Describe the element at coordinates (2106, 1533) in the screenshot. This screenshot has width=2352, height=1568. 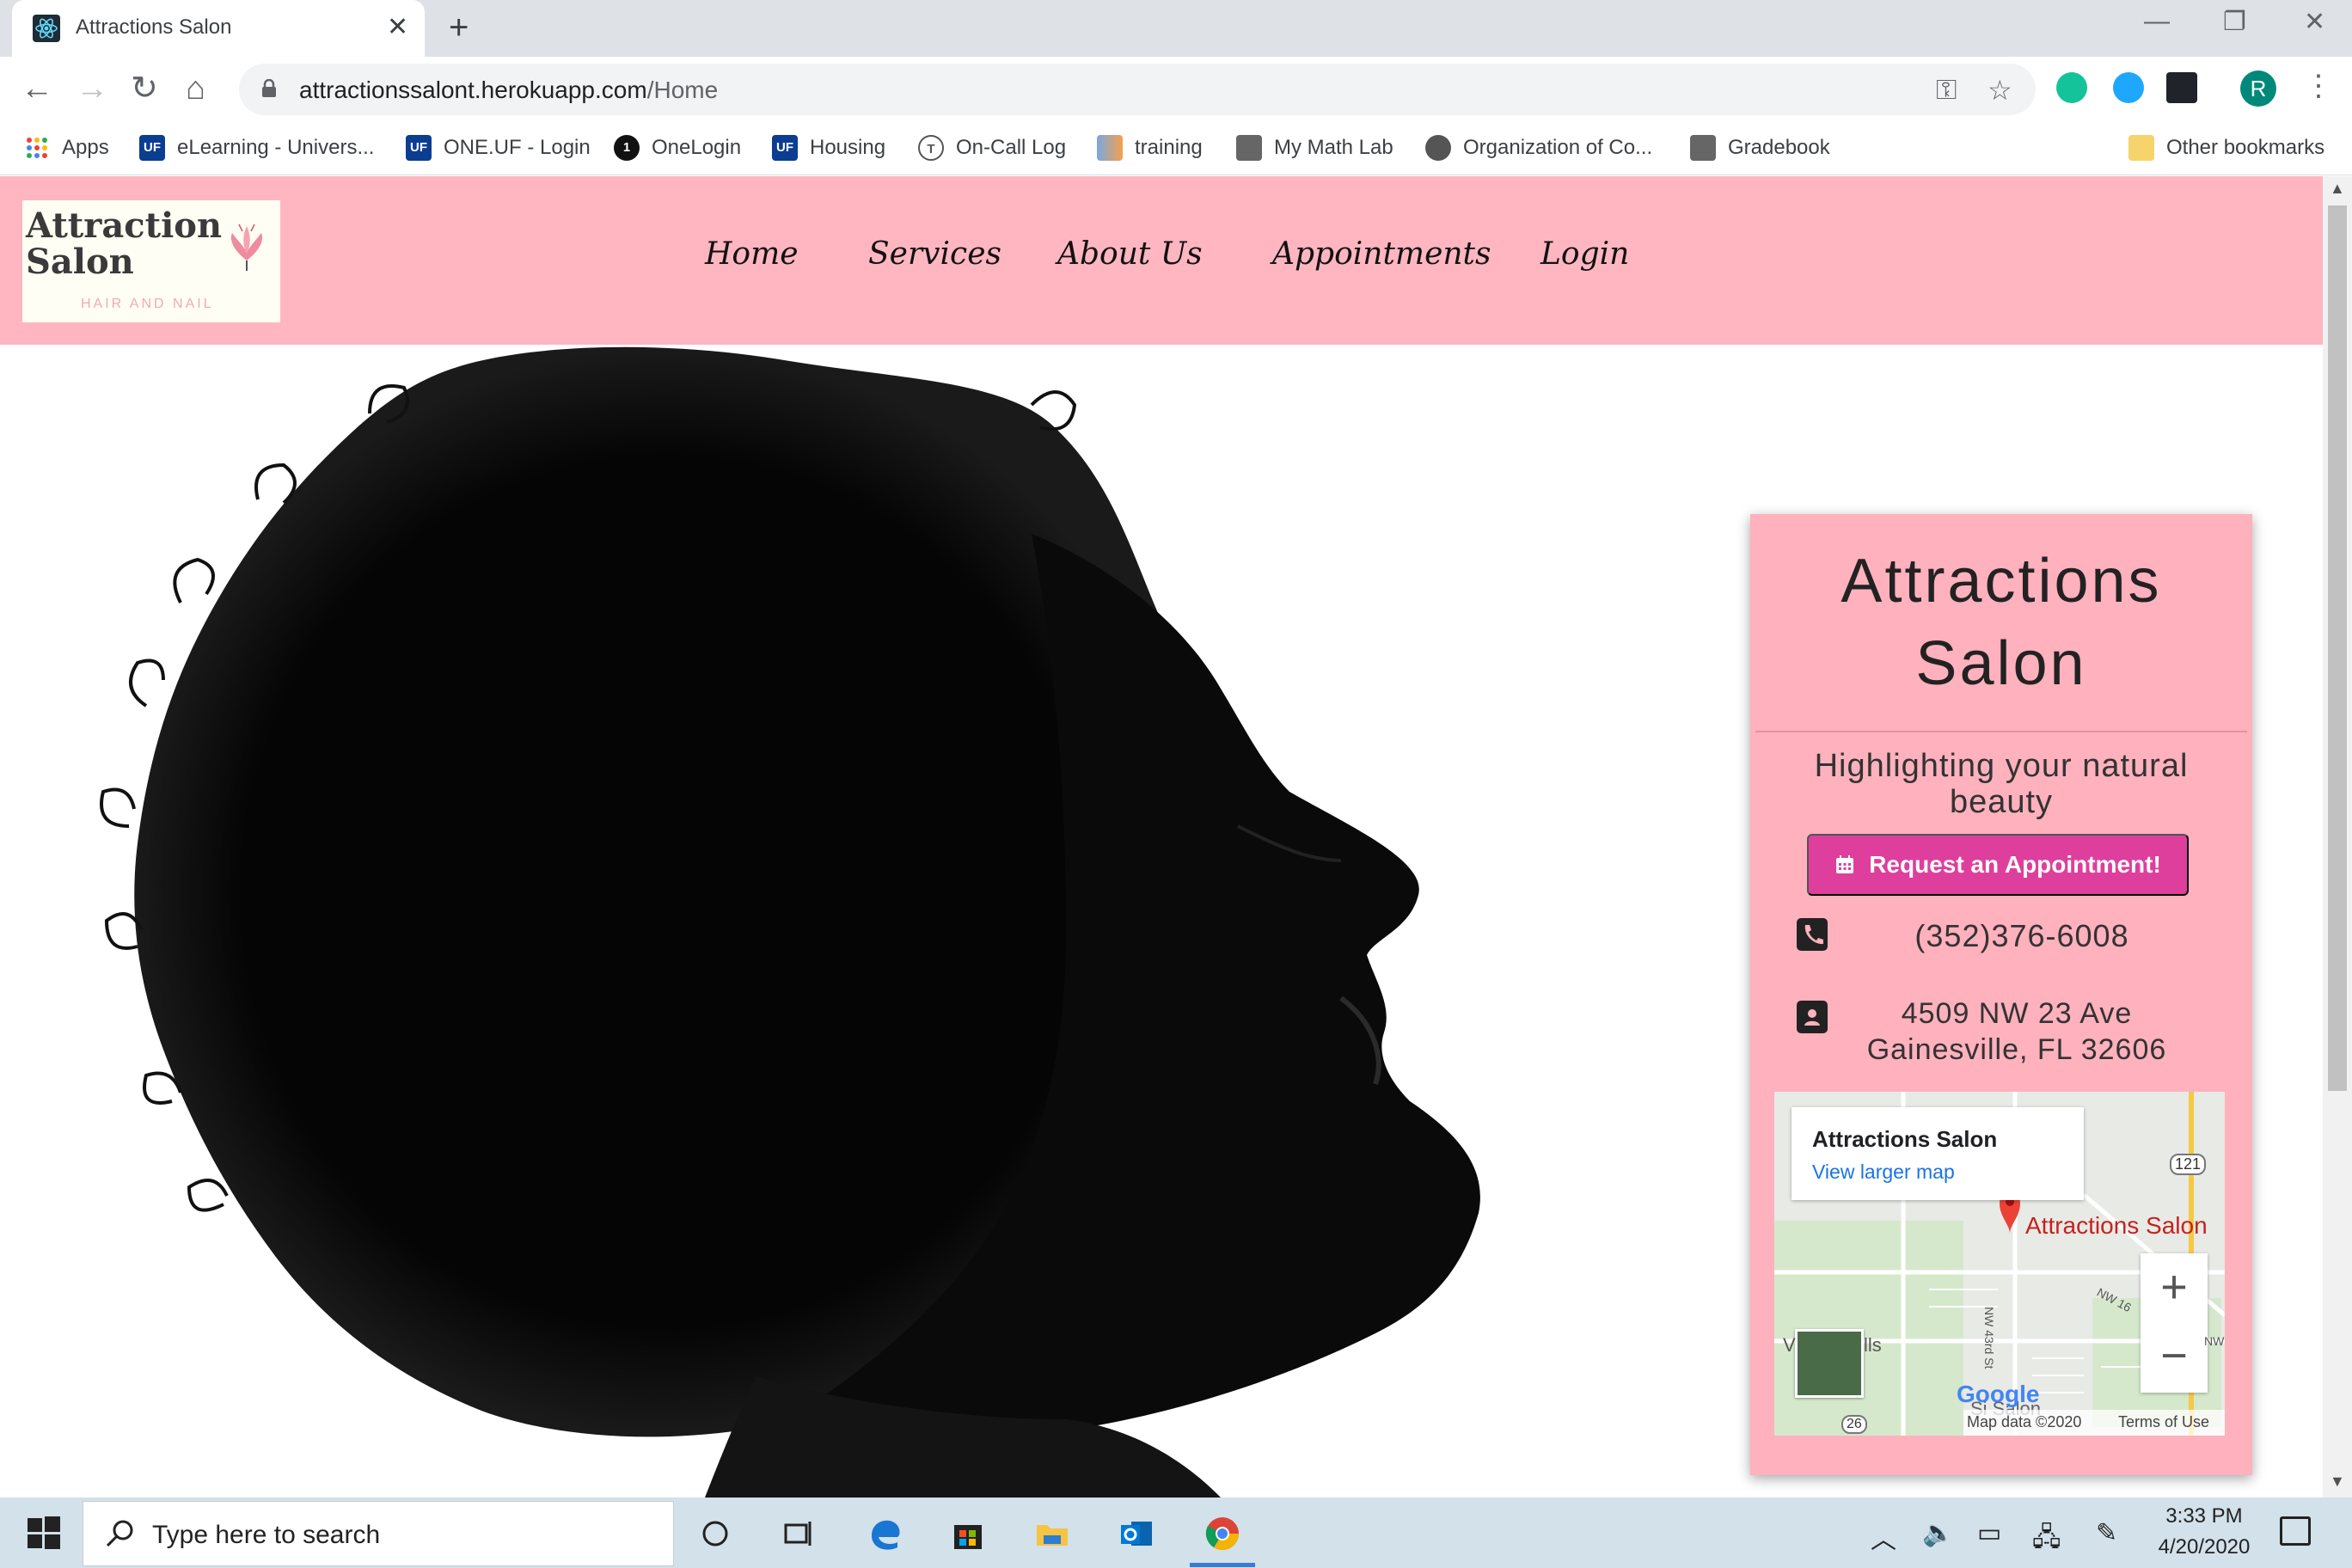
I see `pen-icon: ✎` at that location.